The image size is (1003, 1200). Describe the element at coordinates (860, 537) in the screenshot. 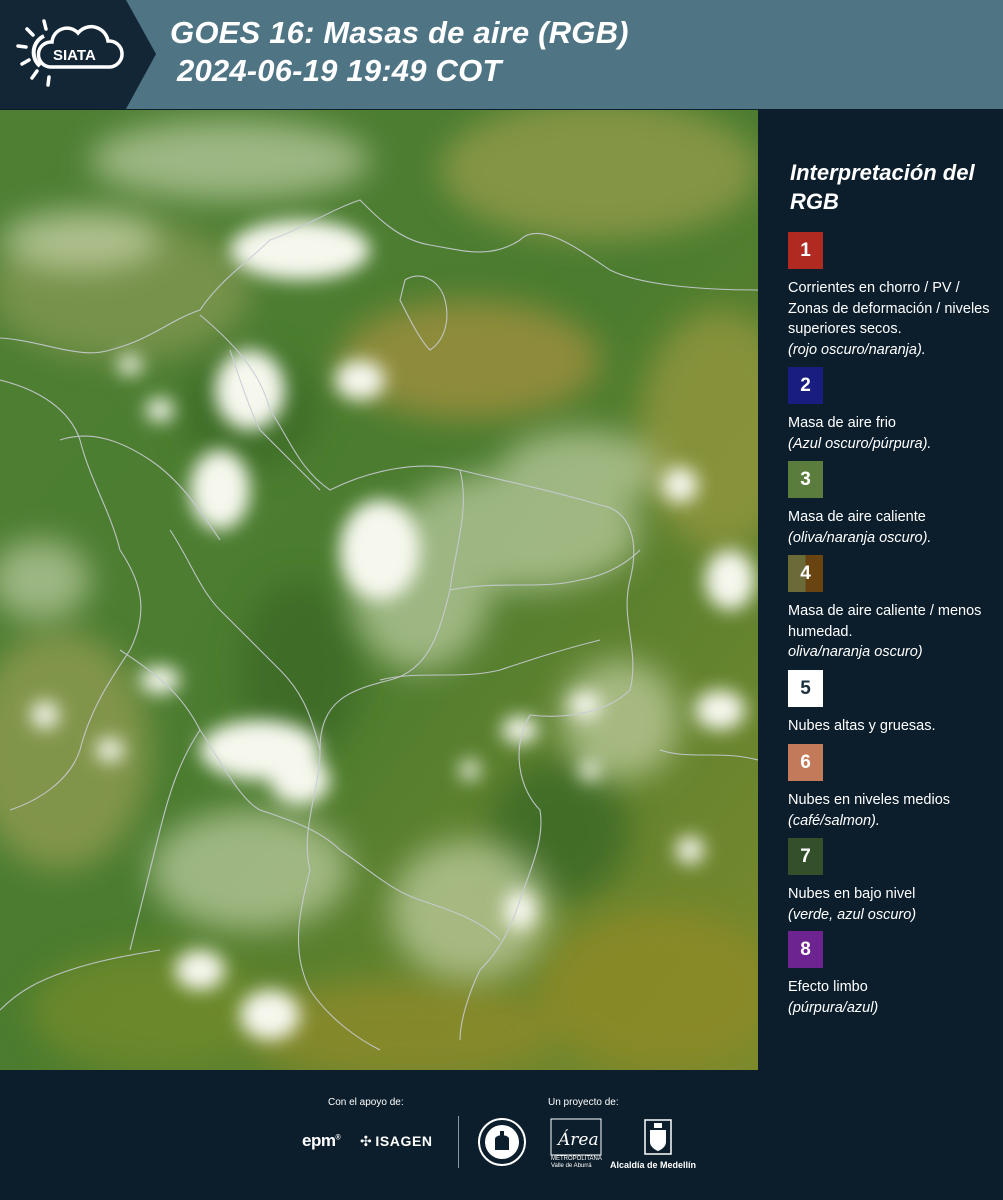

I see `legend-hint-3: (oliva/naranja oscuro).` at that location.